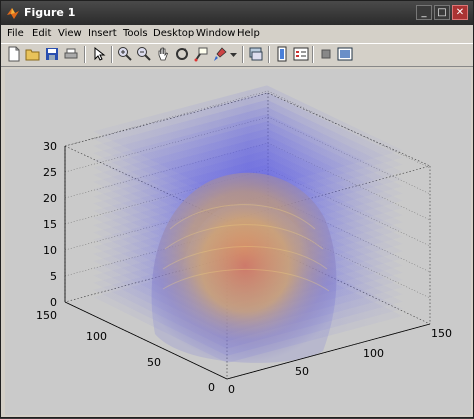 Image resolution: width=474 pixels, height=419 pixels. Describe the element at coordinates (256, 54) in the screenshot. I see `link-plot-icon` at that location.